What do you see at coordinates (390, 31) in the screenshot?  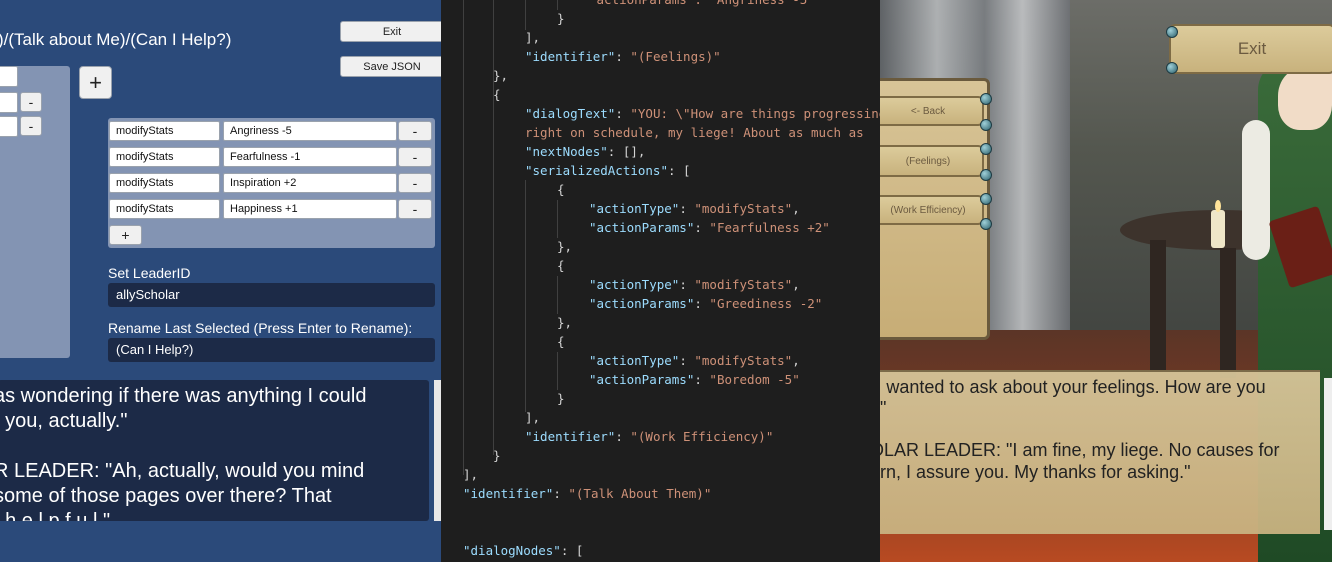 I see `exit-button: Exit` at bounding box center [390, 31].